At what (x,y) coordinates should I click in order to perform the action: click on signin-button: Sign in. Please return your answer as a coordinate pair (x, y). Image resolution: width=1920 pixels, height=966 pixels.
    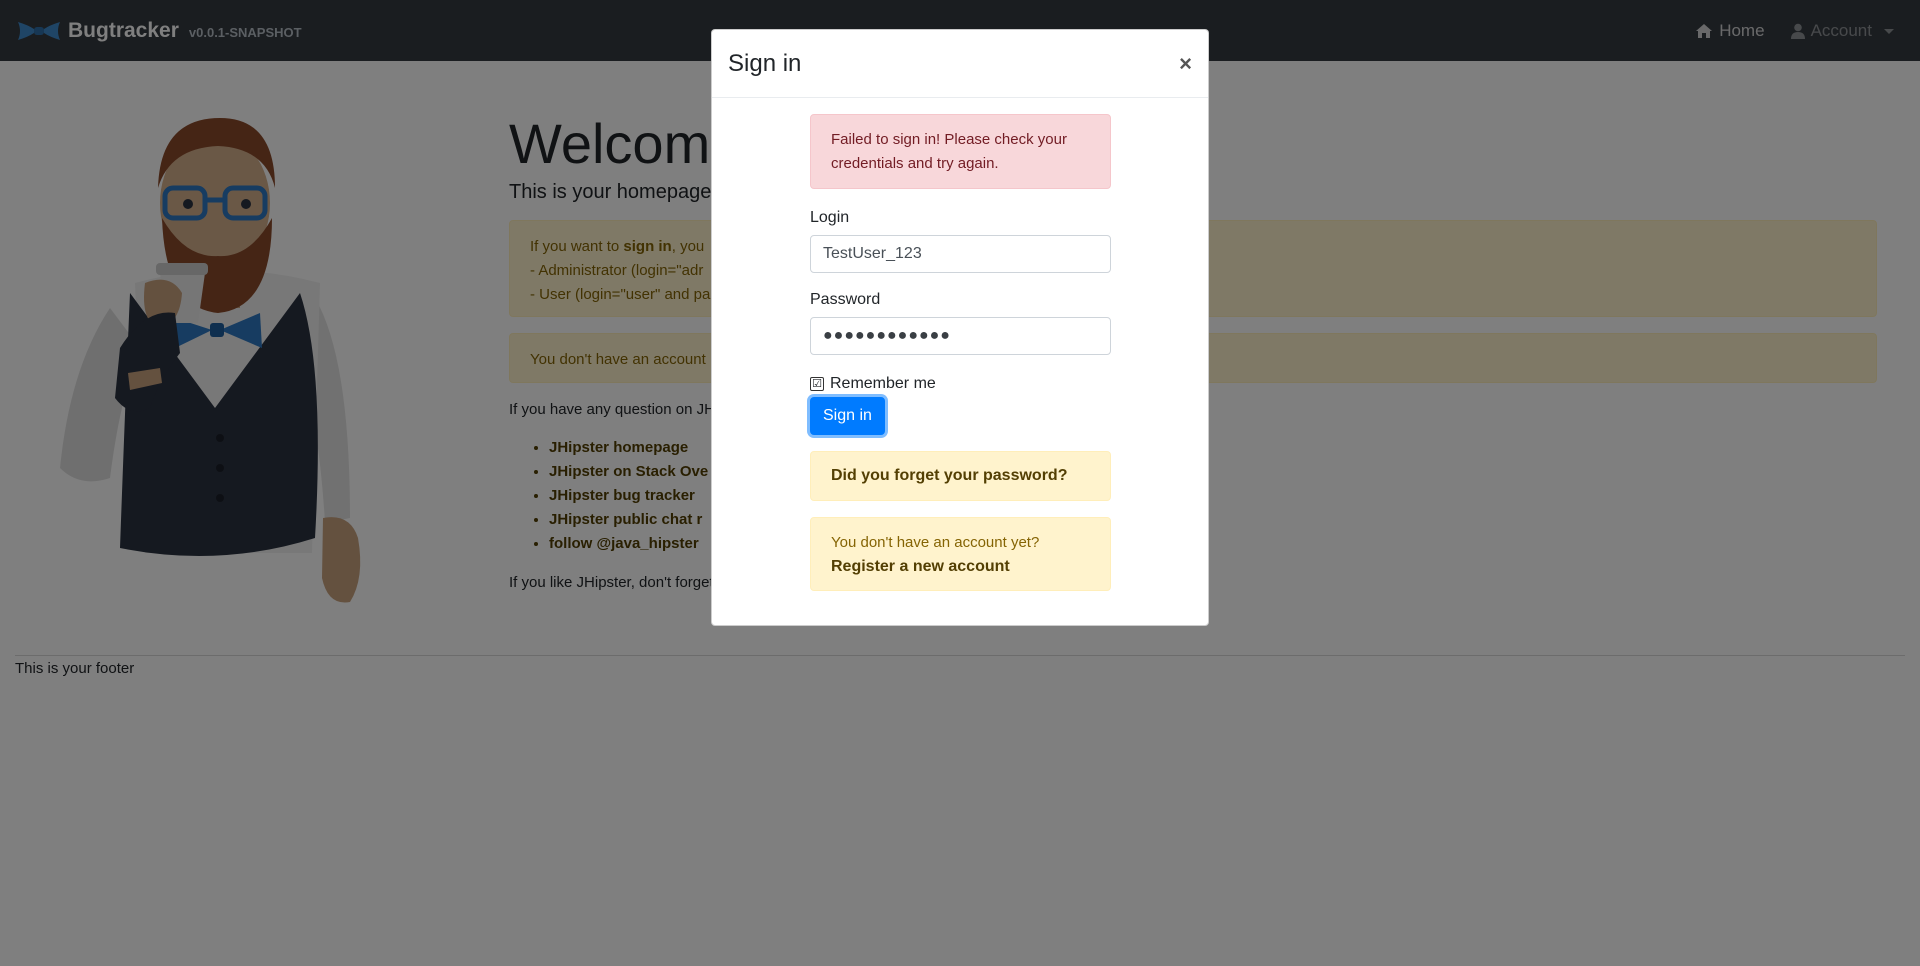
    Looking at the image, I should click on (847, 416).